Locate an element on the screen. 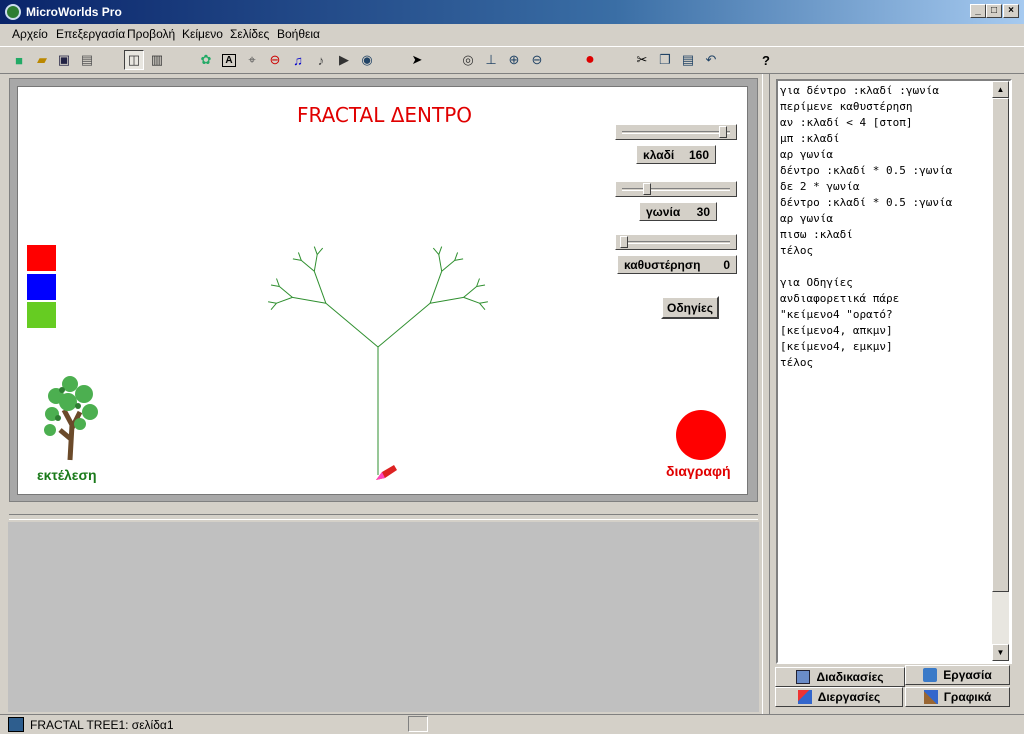 This screenshot has height=734, width=1024. new-project-icon: ■ is located at coordinates (19, 60).